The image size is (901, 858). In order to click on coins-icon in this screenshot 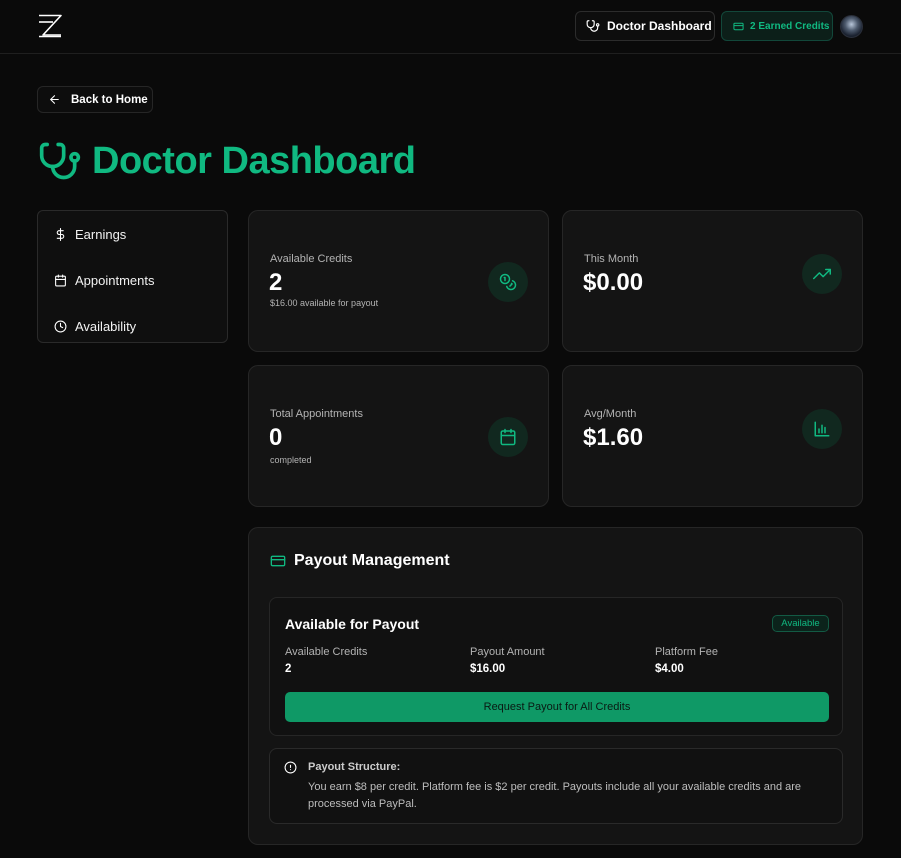, I will do `click(508, 282)`.